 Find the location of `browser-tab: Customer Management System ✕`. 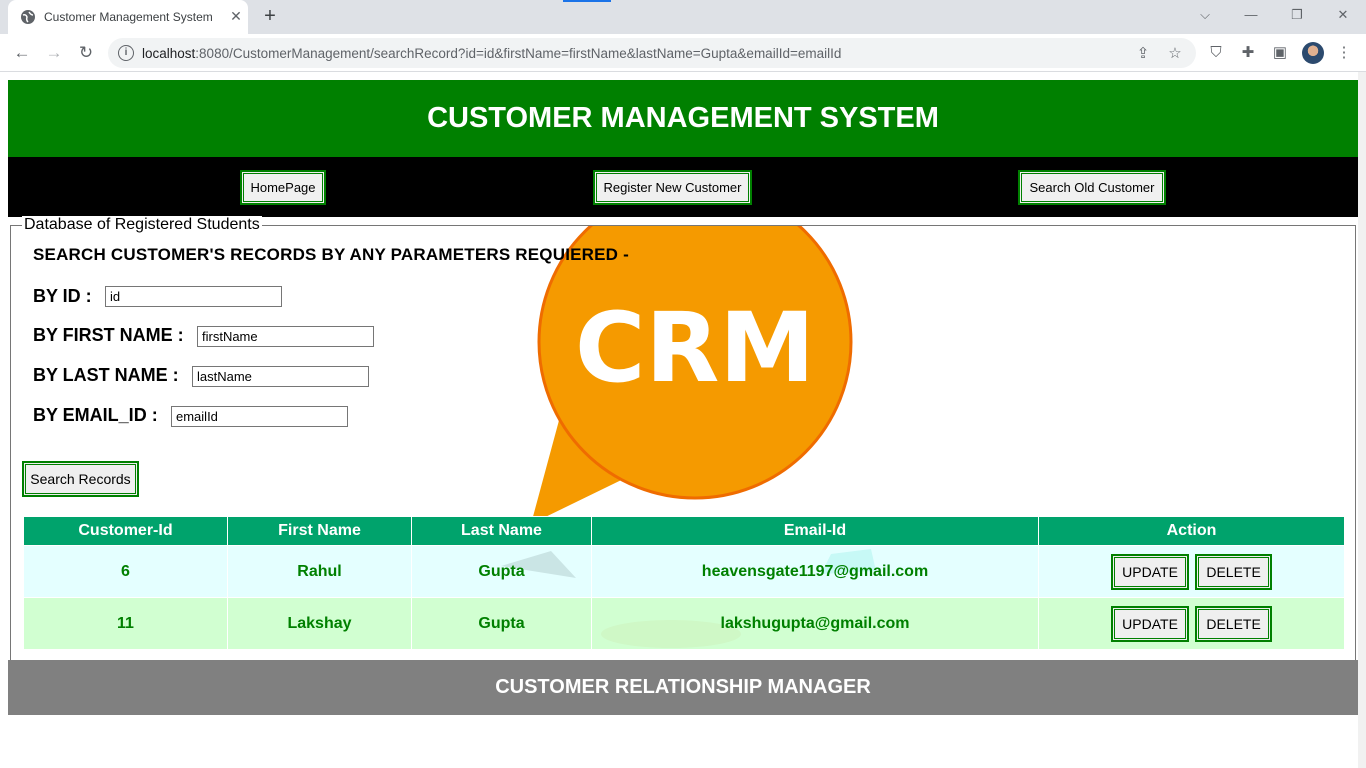

browser-tab: Customer Management System ✕ is located at coordinates (128, 17).